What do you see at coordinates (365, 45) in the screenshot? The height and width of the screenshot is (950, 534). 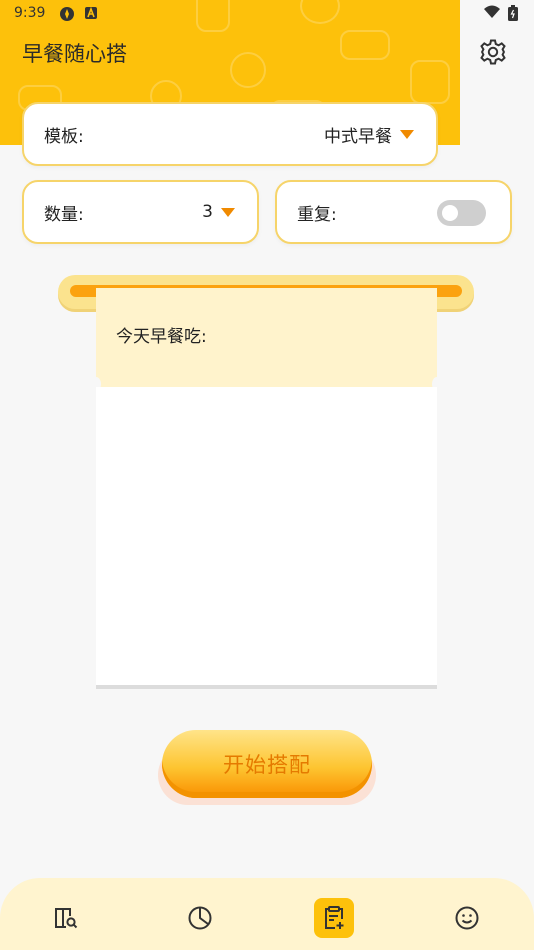 I see `doodle-bread-icon` at bounding box center [365, 45].